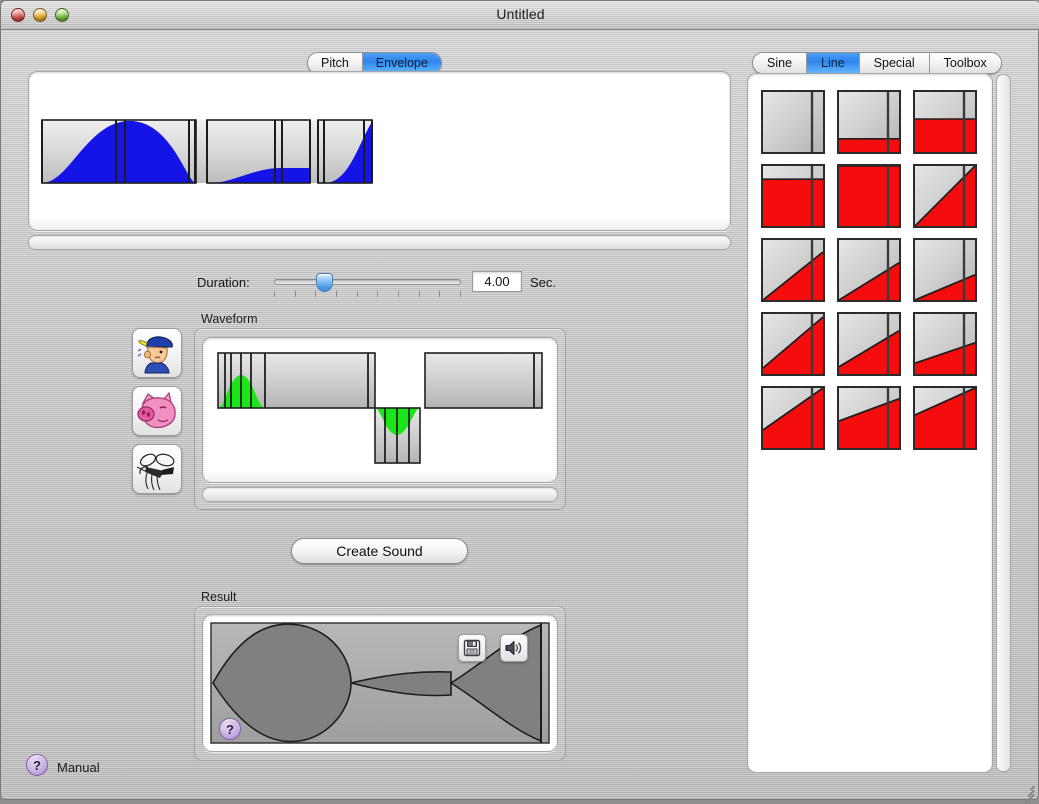 The width and height of the screenshot is (1039, 804). I want to click on duration-value-field: 4.00, so click(497, 281).